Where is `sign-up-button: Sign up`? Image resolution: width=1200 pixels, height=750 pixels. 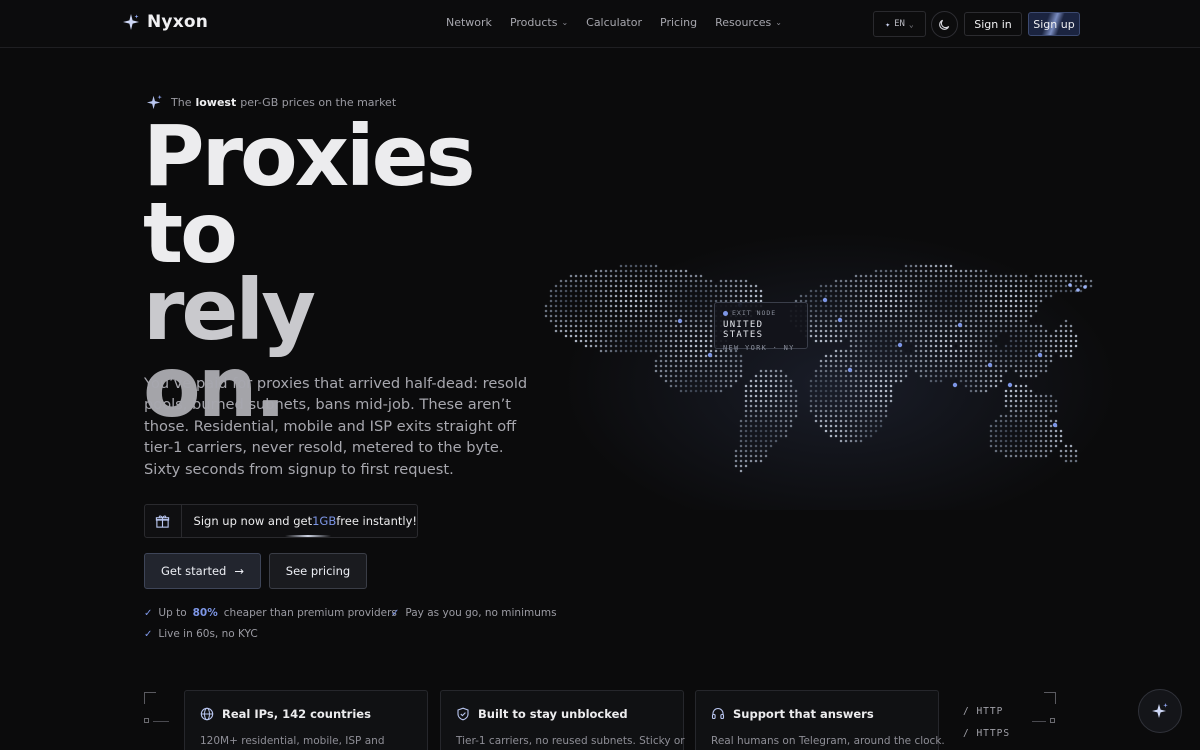 sign-up-button: Sign up is located at coordinates (1054, 24).